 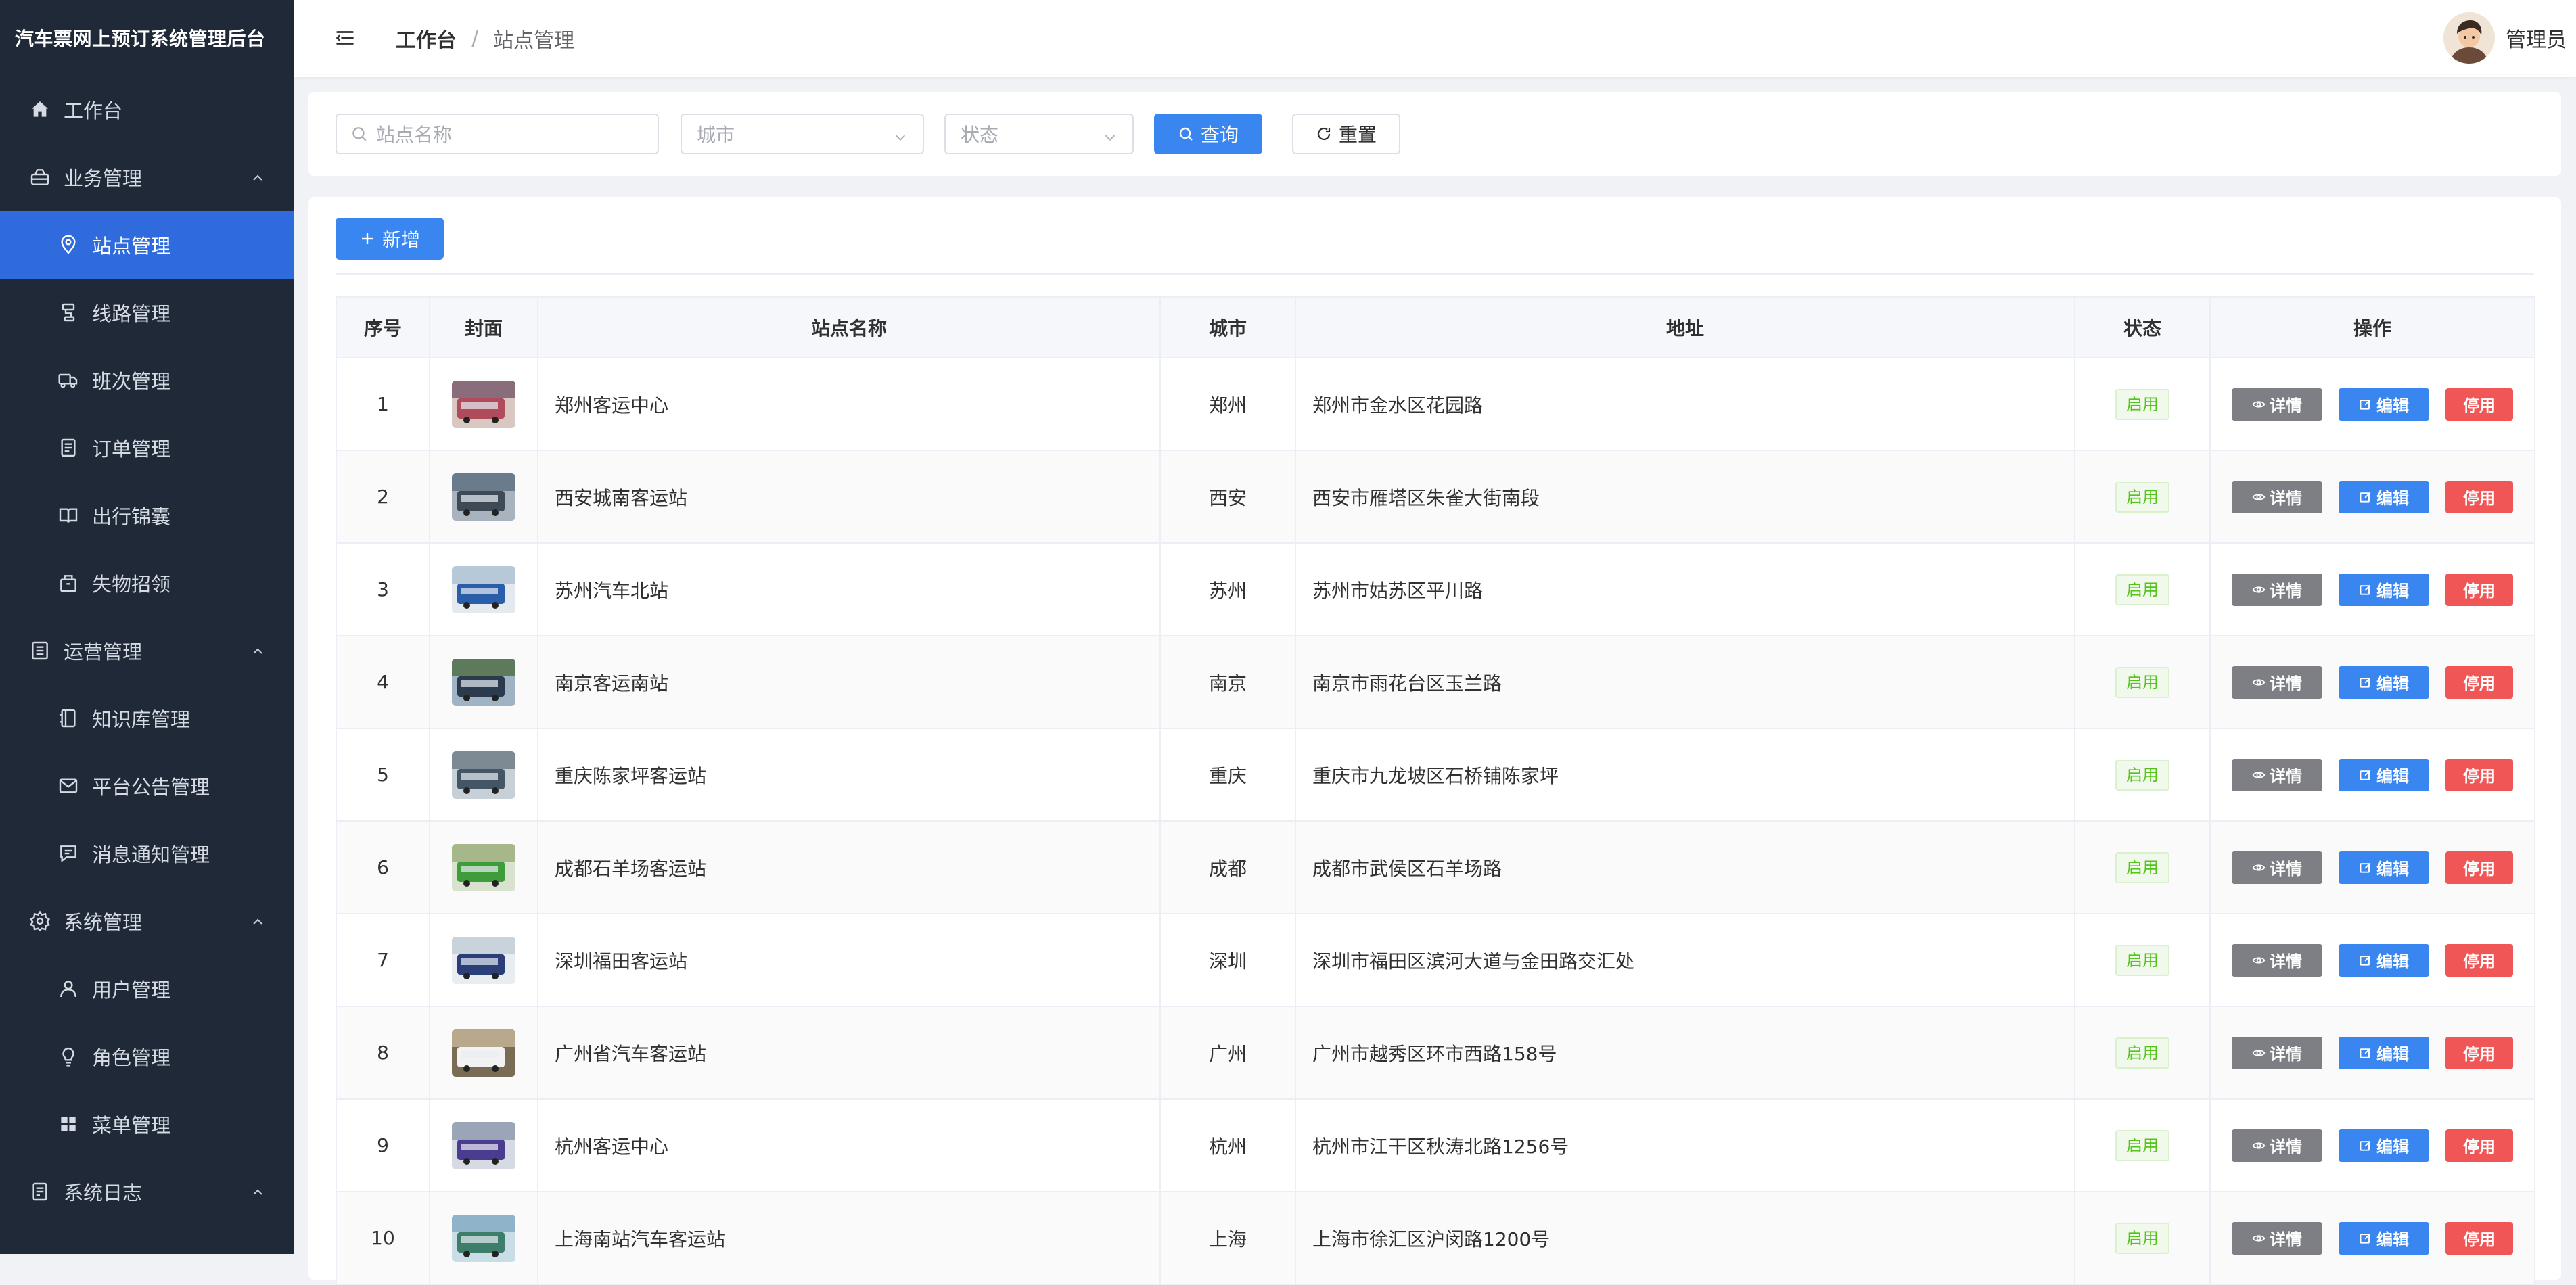 I want to click on sidebar-item: 消息通知管理, so click(x=147, y=853).